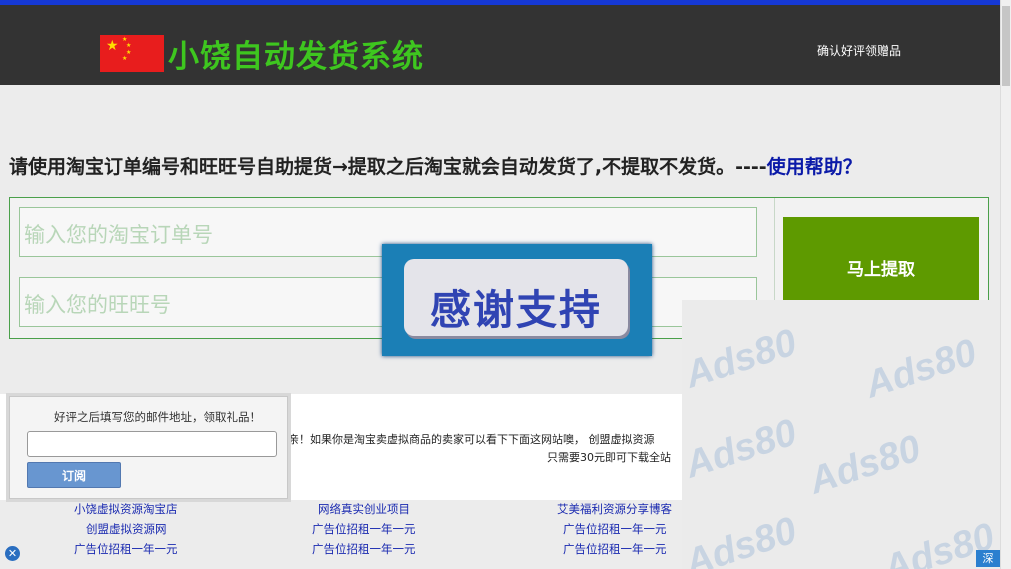 This screenshot has height=569, width=1011. Describe the element at coordinates (1006, 46) in the screenshot. I see `scrollbar-thumb` at that location.